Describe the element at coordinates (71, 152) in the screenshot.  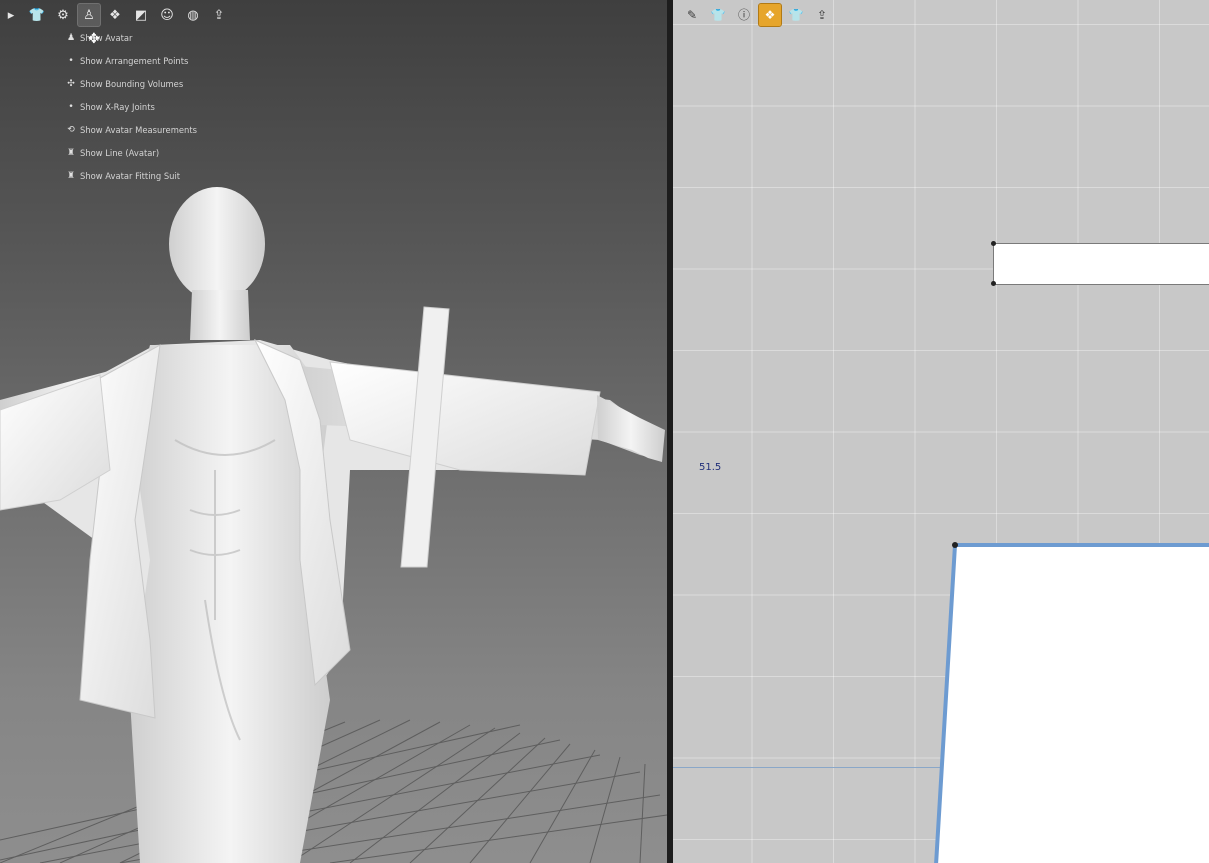
I see `line-avatar-icon: ♜` at that location.